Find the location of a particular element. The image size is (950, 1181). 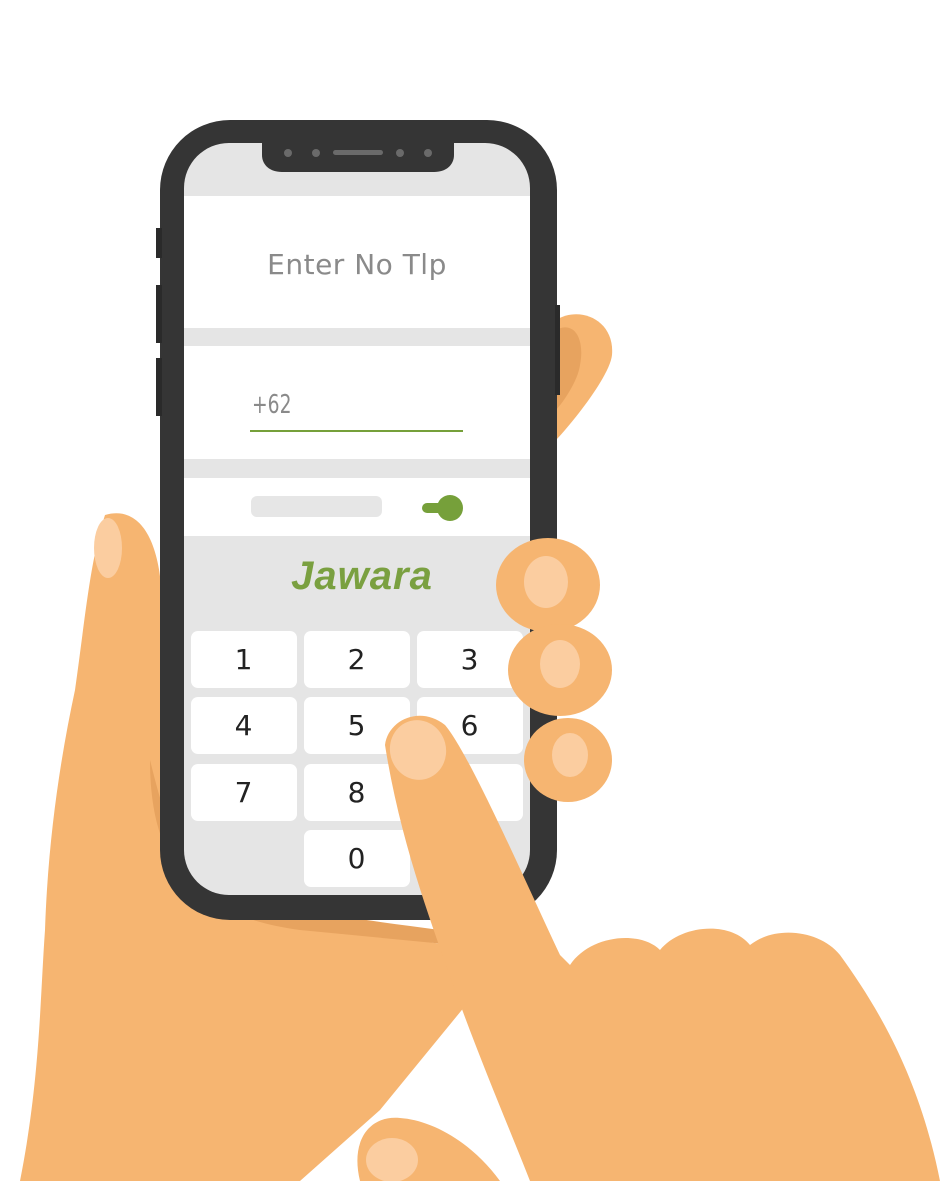

bottom-thumb-nail is located at coordinates (392, 1159).